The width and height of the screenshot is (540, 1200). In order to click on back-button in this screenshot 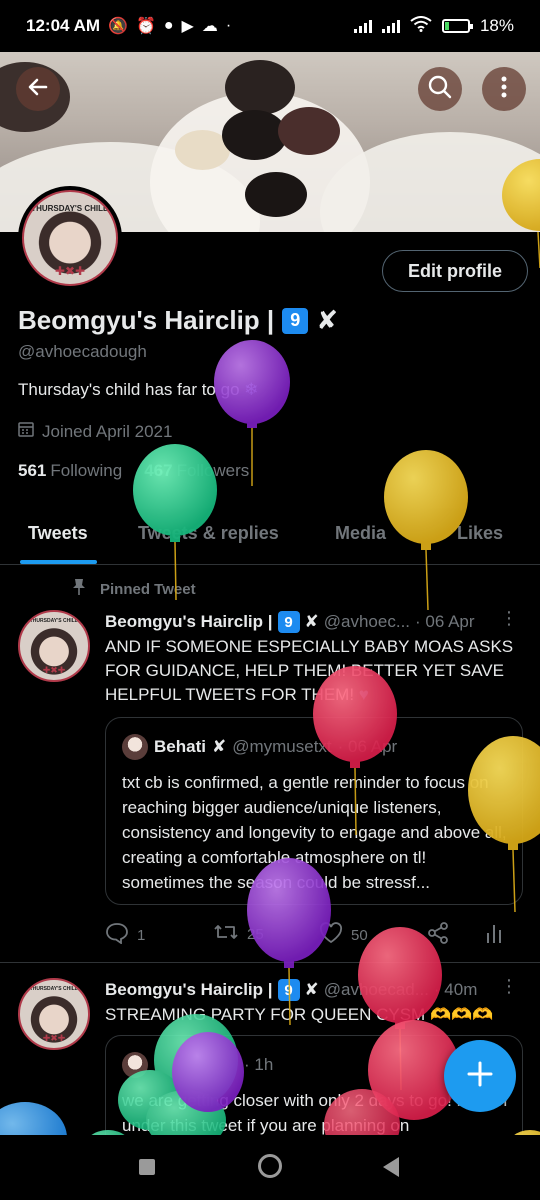, I will do `click(38, 89)`.